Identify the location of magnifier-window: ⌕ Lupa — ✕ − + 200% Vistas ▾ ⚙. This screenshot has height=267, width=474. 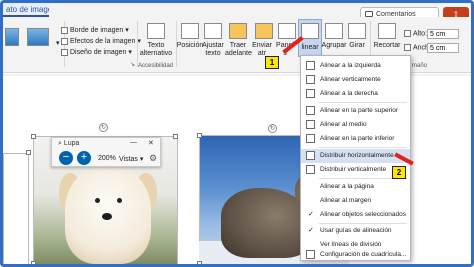
(106, 152).